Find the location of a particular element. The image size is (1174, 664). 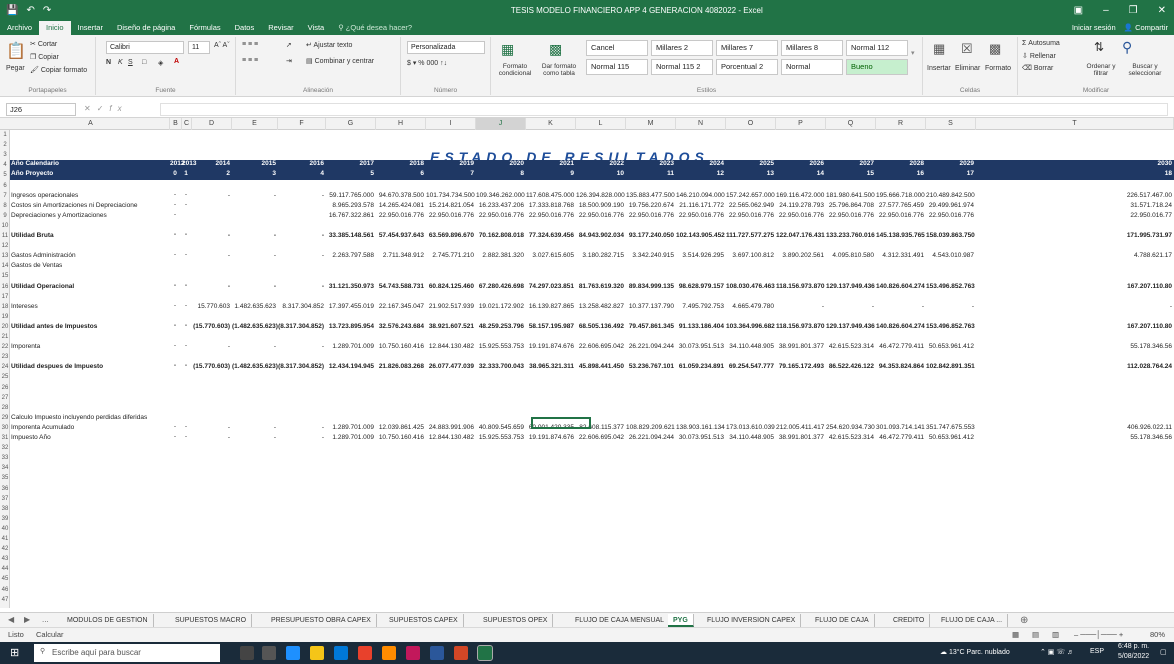

table-cell: 3.514.926.295 is located at coordinates (700, 255).